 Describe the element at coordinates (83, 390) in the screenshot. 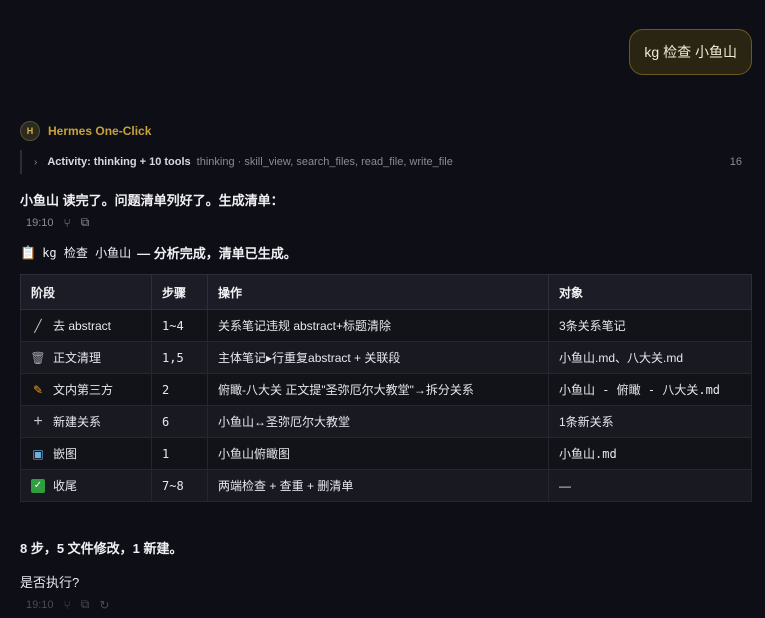

I see `stage-cell: 文内第三方` at that location.